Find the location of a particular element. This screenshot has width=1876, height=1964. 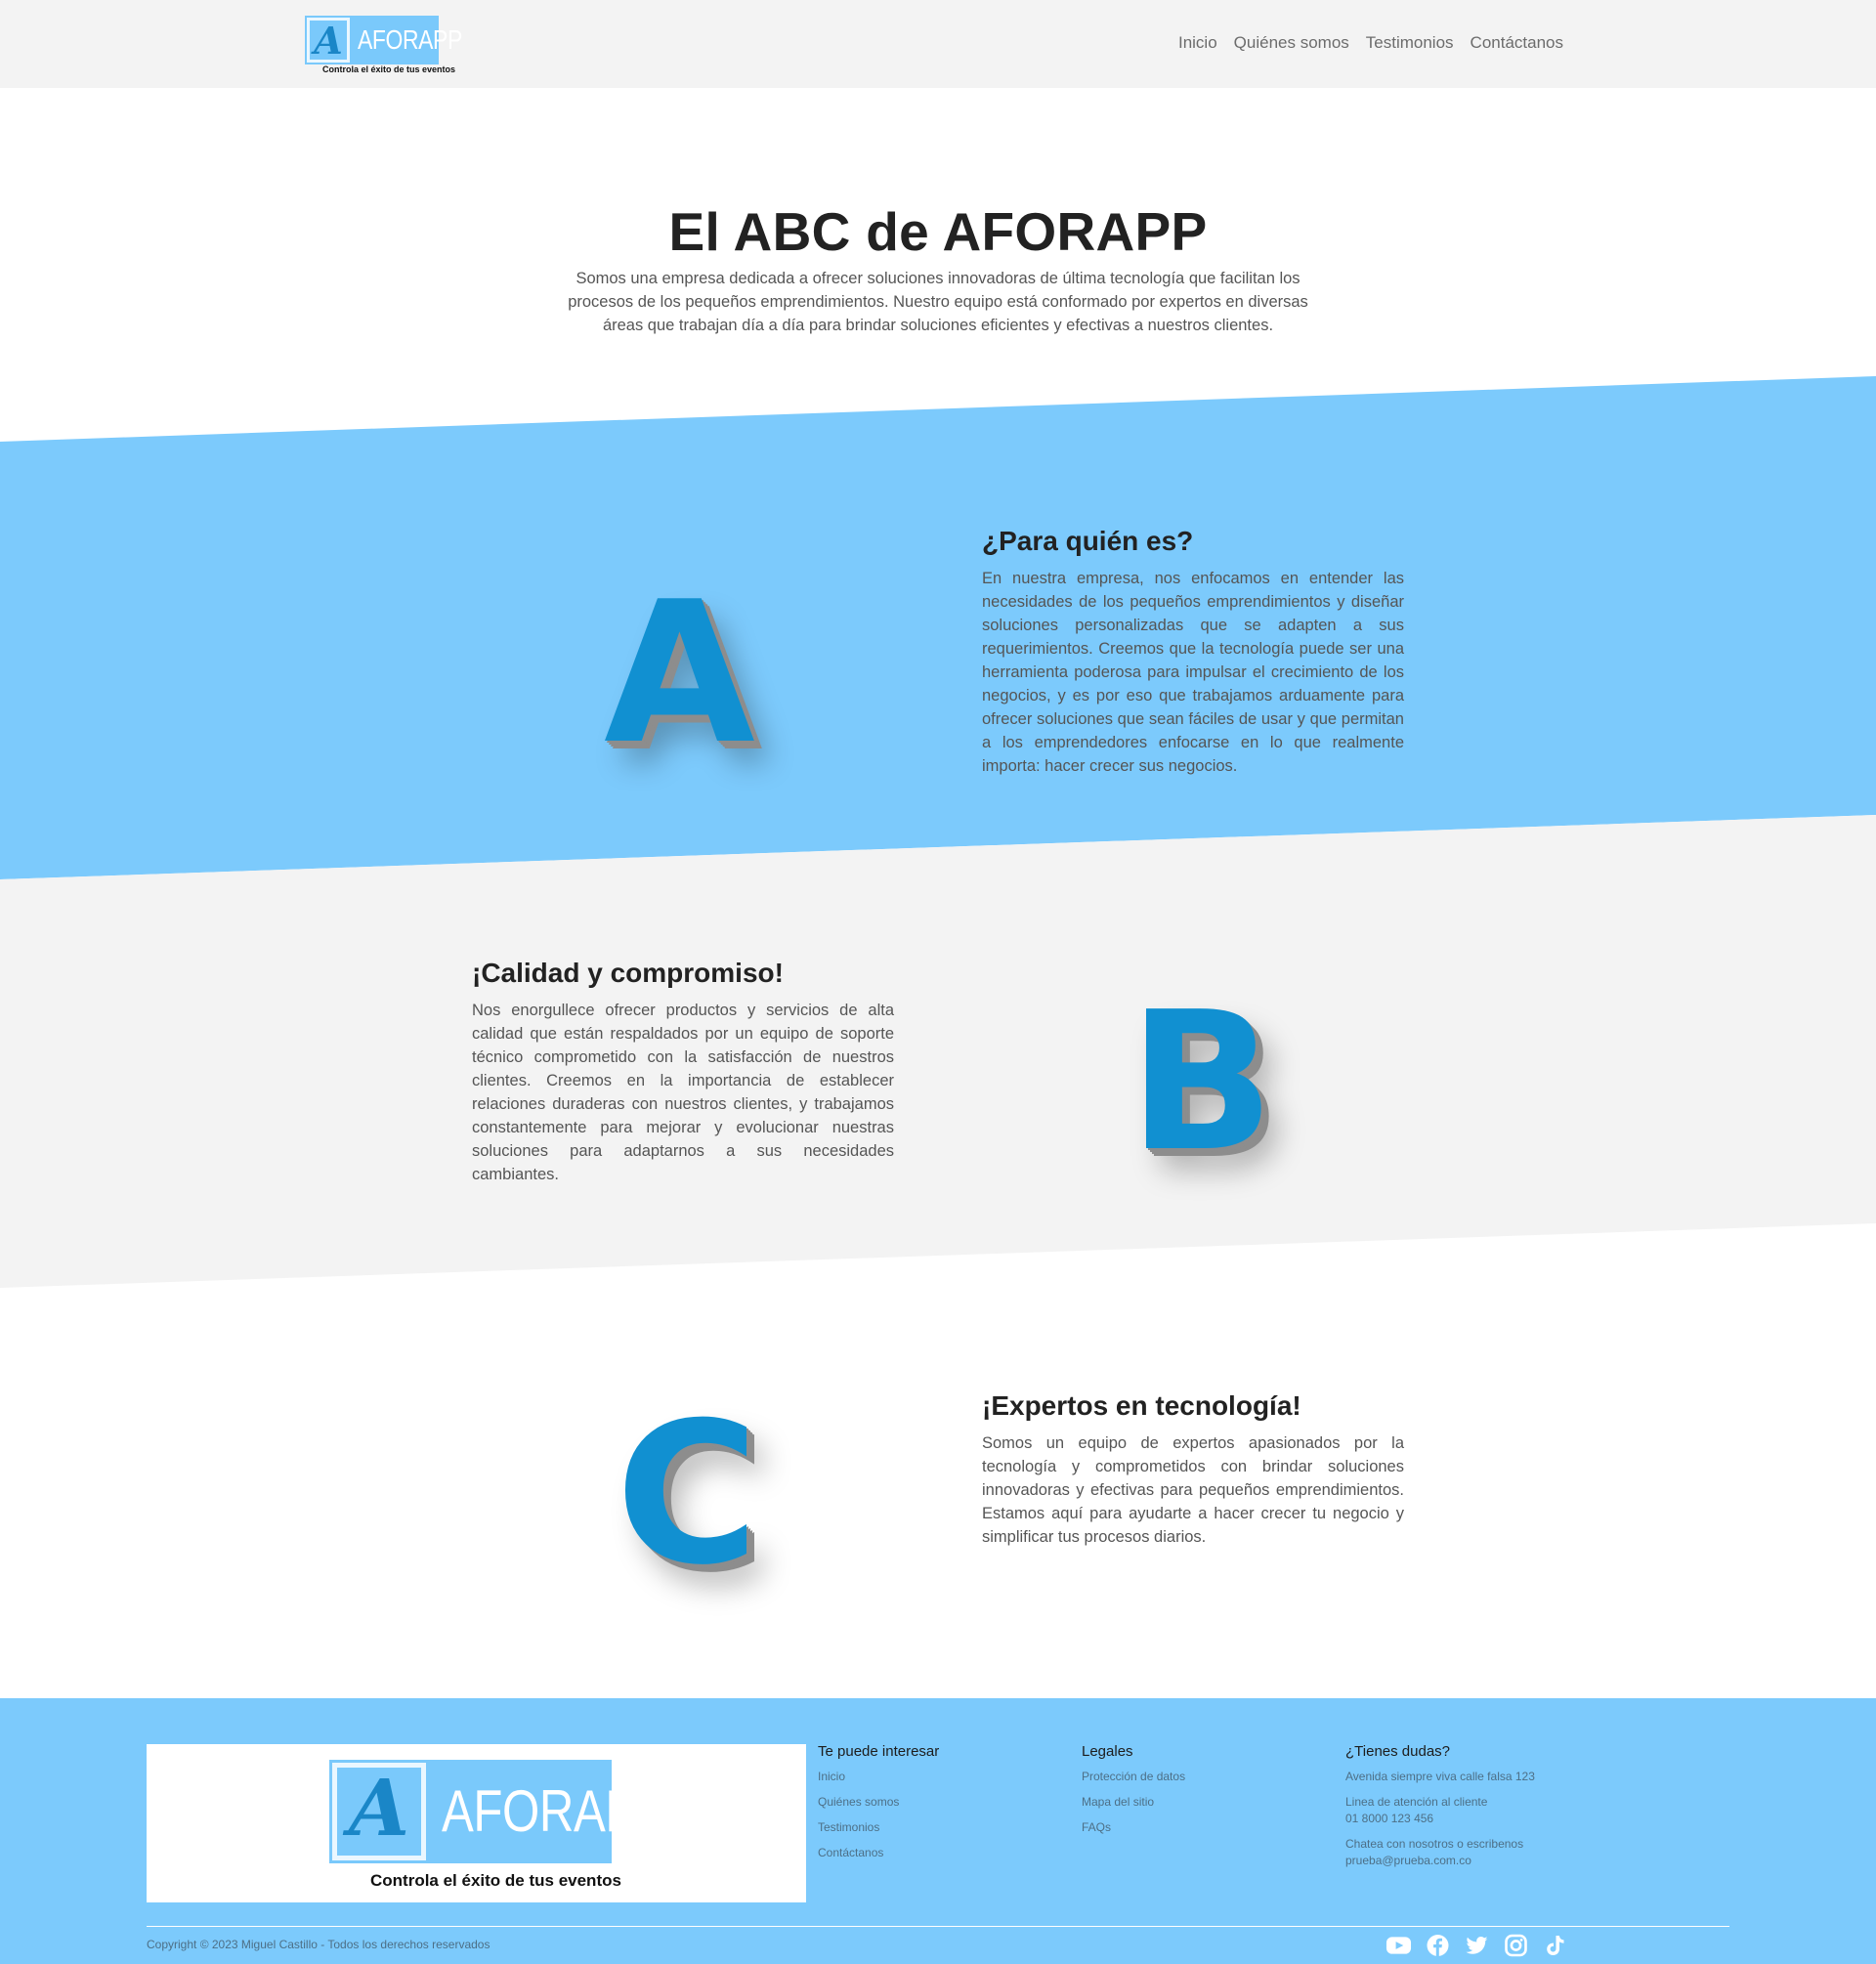

nav-link-inicio: Inicio is located at coordinates (1197, 43).